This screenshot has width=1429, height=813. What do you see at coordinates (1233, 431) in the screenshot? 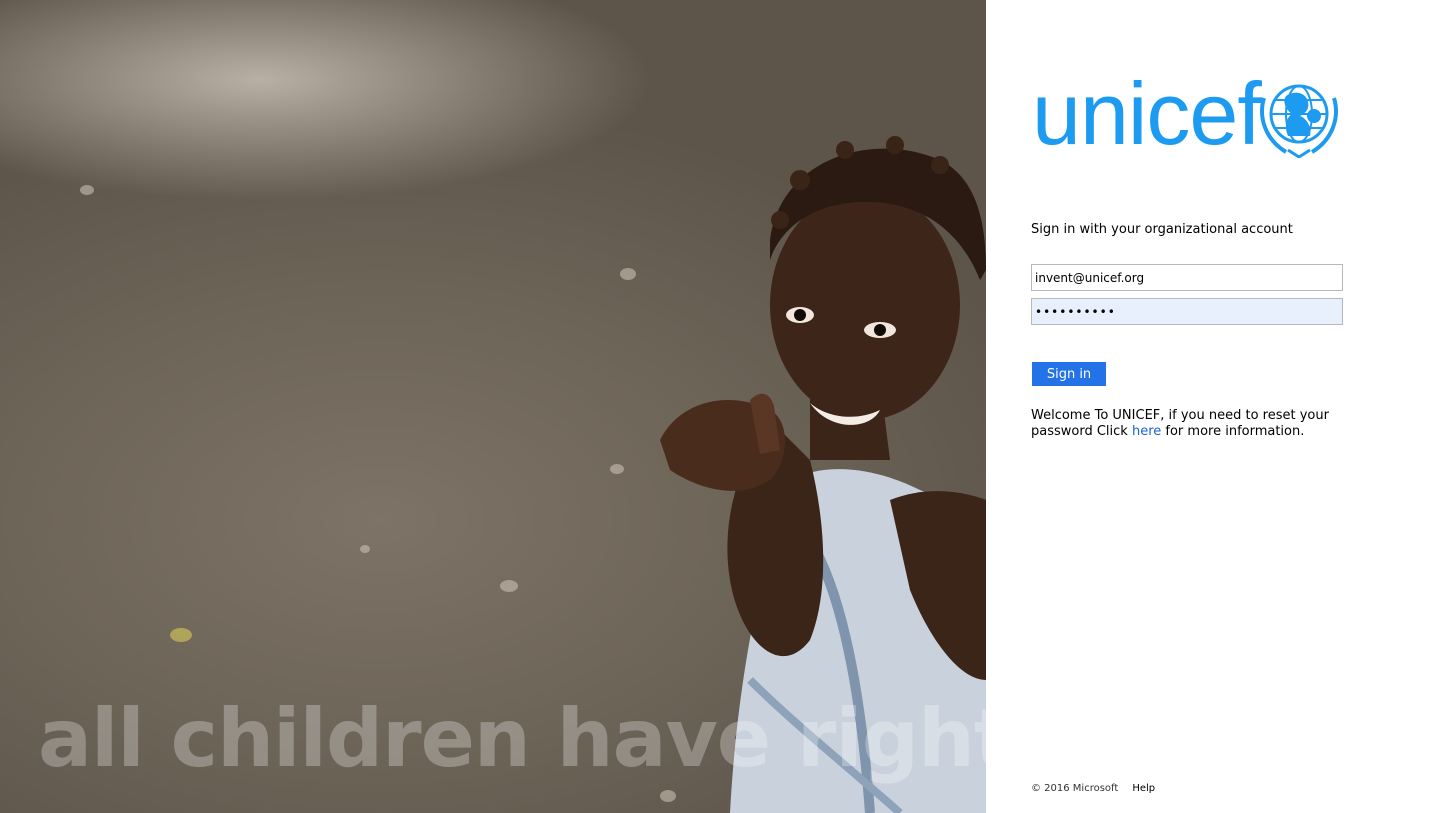
I see `welcome-text-after: for more information.` at bounding box center [1233, 431].